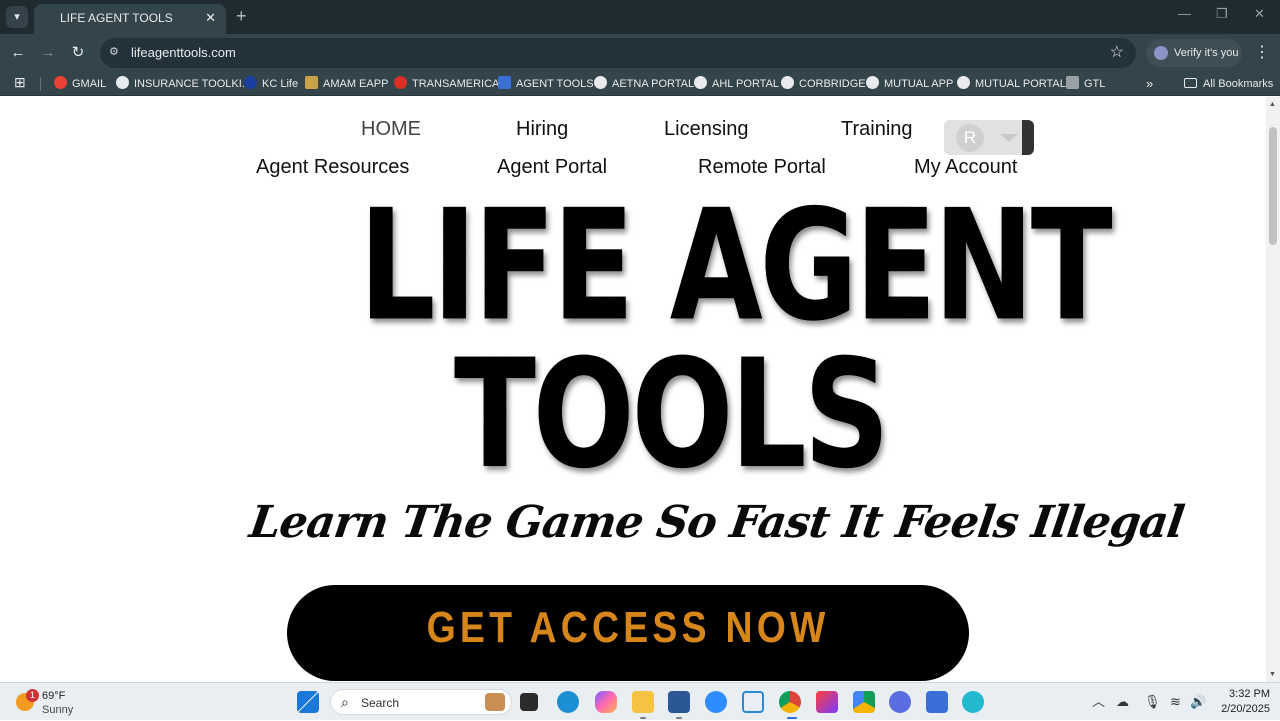 This screenshot has width=1280, height=721. I want to click on address-bar: ⚙ lifeagenttools.com ☆, so click(618, 53).